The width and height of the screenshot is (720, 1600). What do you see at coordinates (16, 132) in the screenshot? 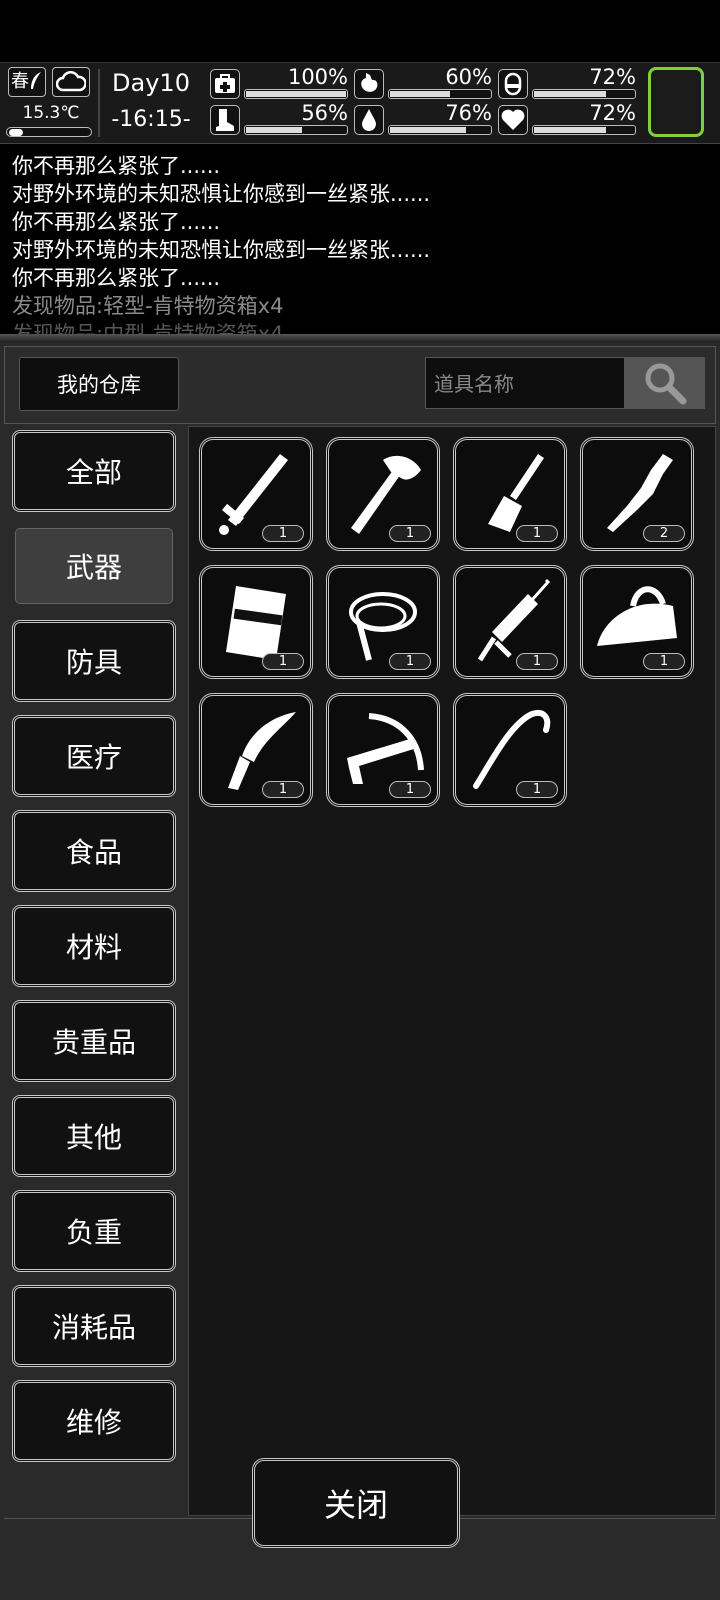
I see `thermometer-icon` at bounding box center [16, 132].